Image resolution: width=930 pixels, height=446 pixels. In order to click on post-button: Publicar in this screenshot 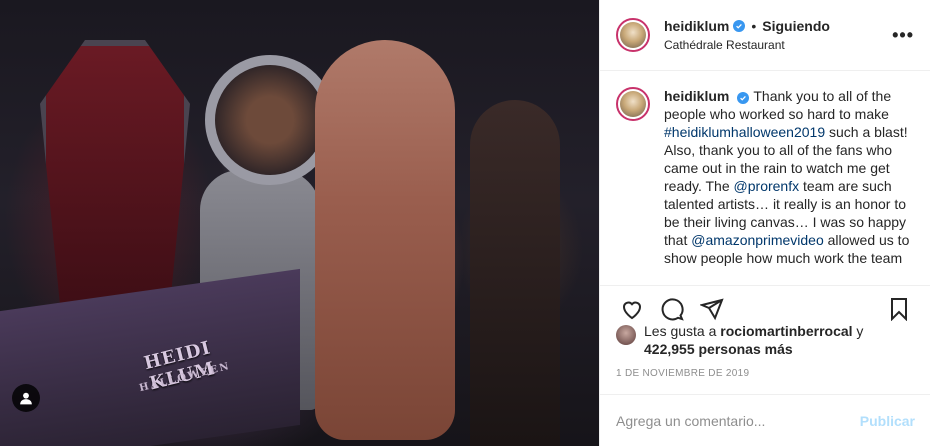, I will do `click(887, 421)`.